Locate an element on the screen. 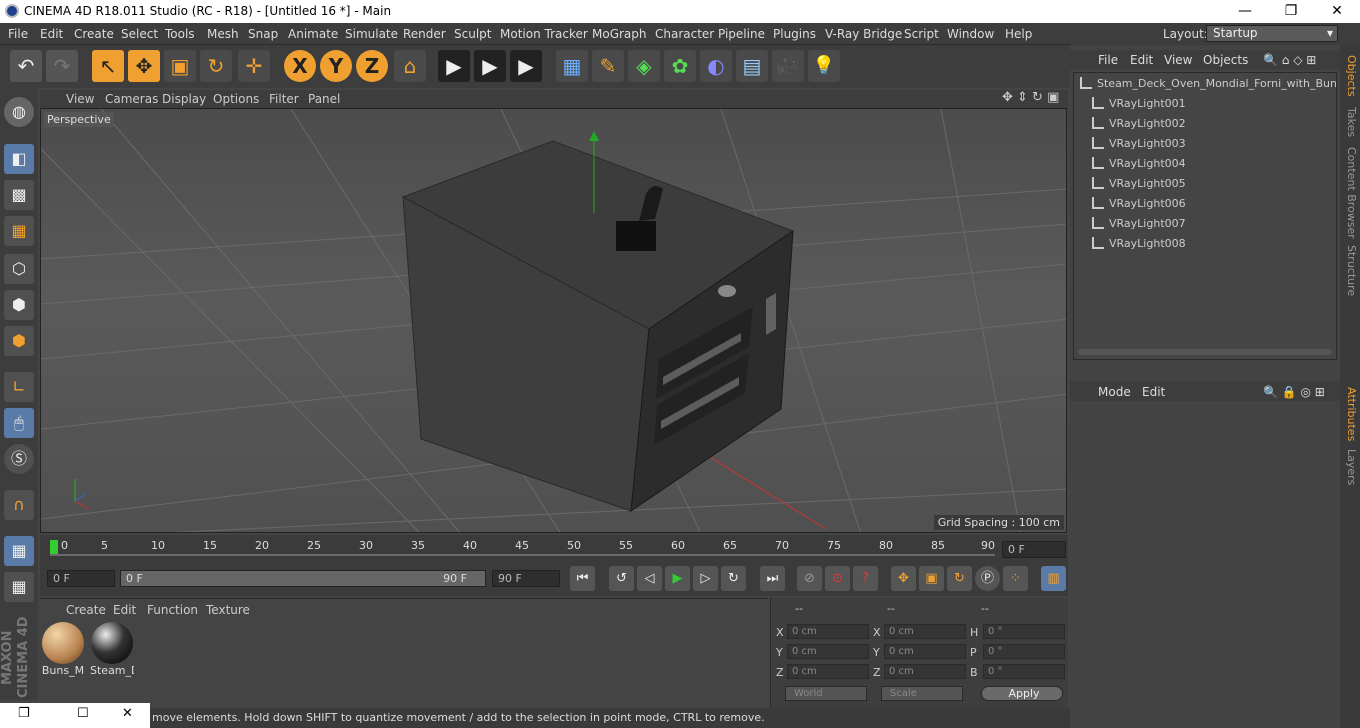 This screenshot has width=1360, height=728. coord-pos-x-field: 0 cm is located at coordinates (828, 631).